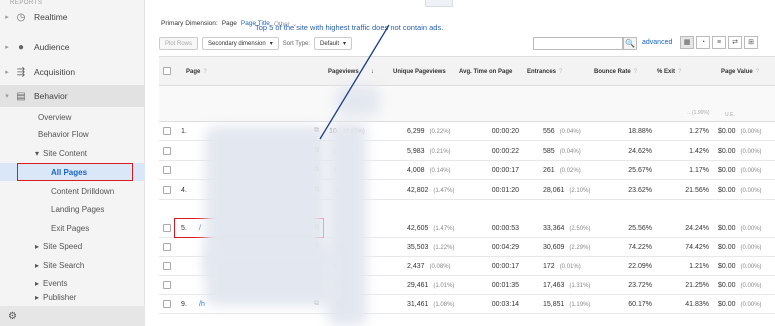 This screenshot has height=326, width=775. Describe the element at coordinates (439, 3) in the screenshot. I see `collapse-tab: ⌃` at that location.